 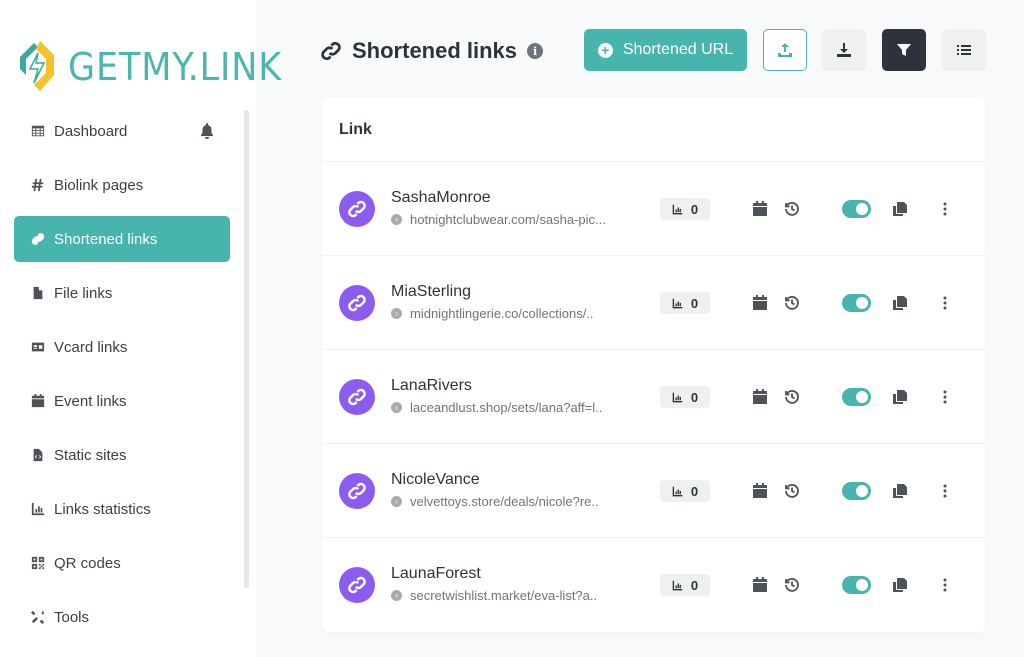 I want to click on create-shortened-url-button: + Shortened URL, so click(x=665, y=50).